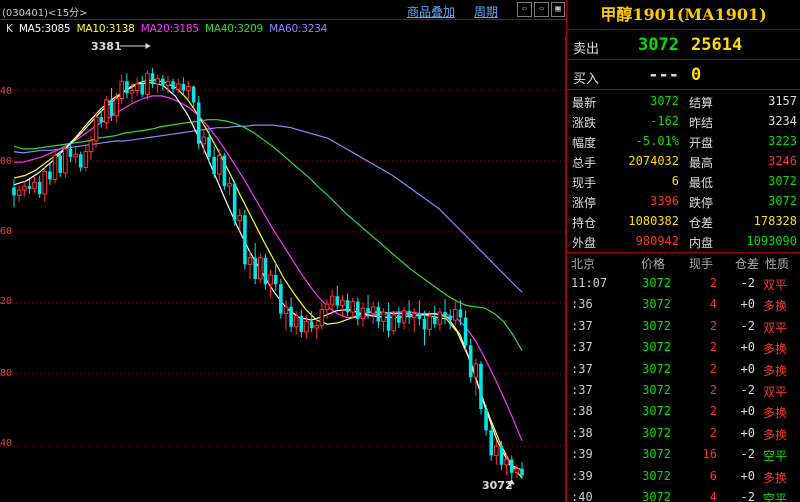  Describe the element at coordinates (683, 494) in the screenshot. I see `tick-row: :40 3072 4 -2 空平` at that location.